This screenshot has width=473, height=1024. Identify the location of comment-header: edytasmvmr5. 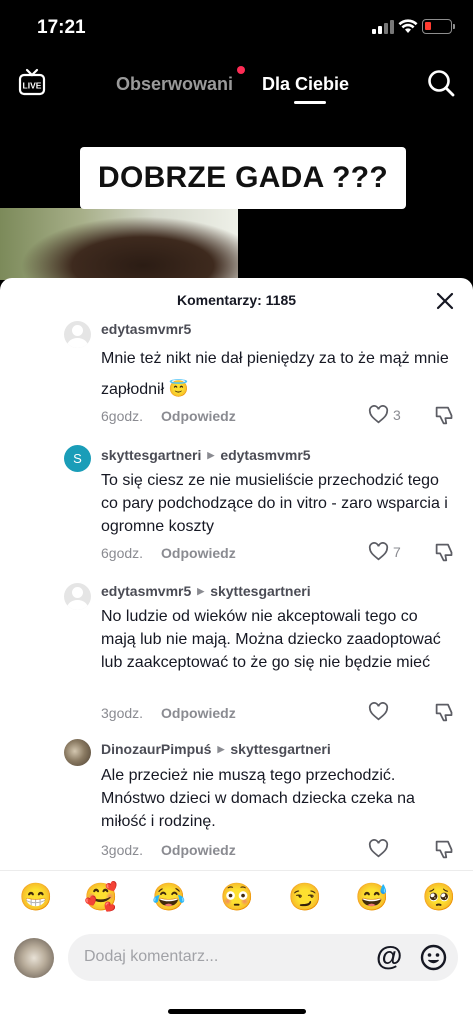
(146, 329).